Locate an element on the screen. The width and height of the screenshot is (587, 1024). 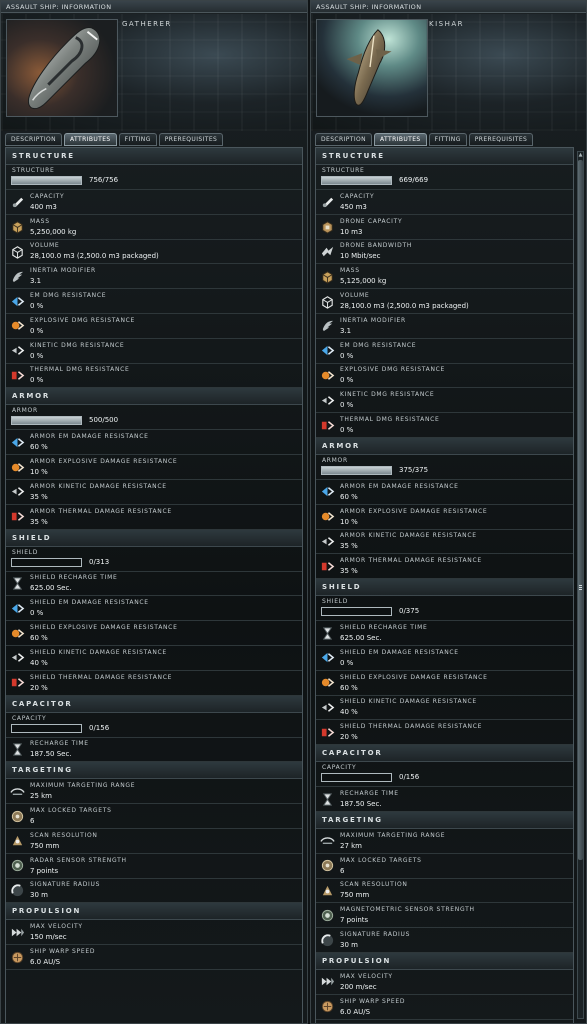
attribute-value: 750 mm is located at coordinates (45, 845).